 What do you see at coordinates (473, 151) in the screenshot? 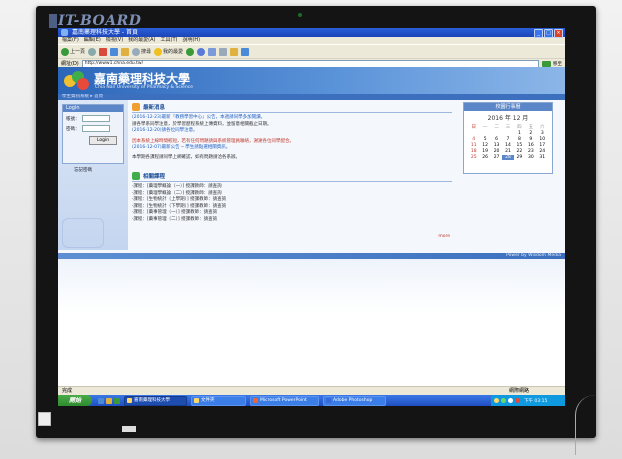
I see `calendar-day: 18` at bounding box center [473, 151].